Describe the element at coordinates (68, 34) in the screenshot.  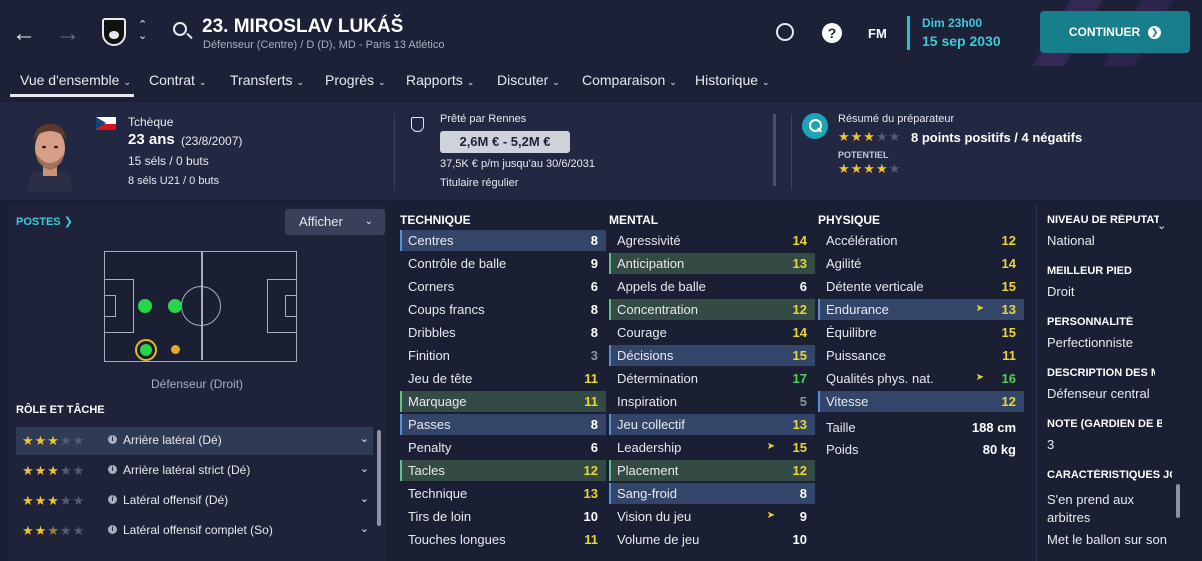
I see `forward-arrow-icon: →` at that location.